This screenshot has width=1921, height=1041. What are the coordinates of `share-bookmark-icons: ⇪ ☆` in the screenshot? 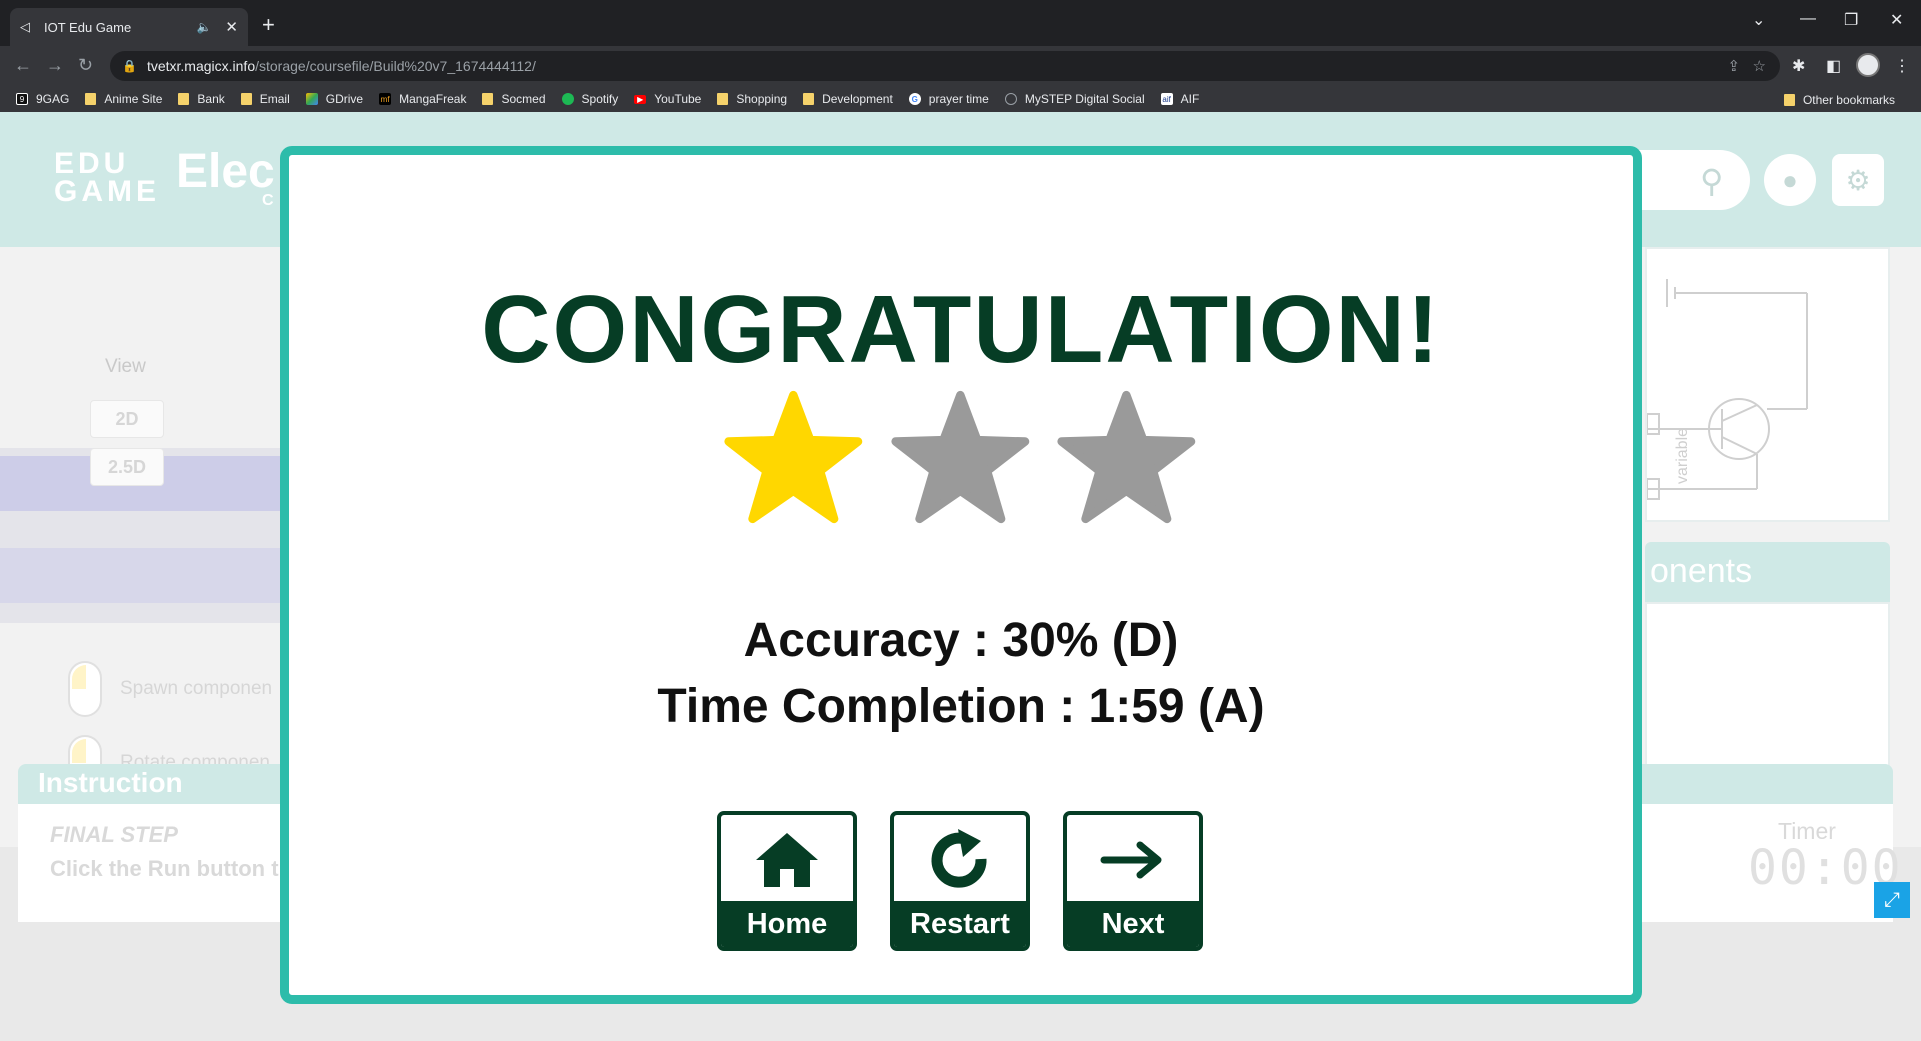 It's located at (1746, 66).